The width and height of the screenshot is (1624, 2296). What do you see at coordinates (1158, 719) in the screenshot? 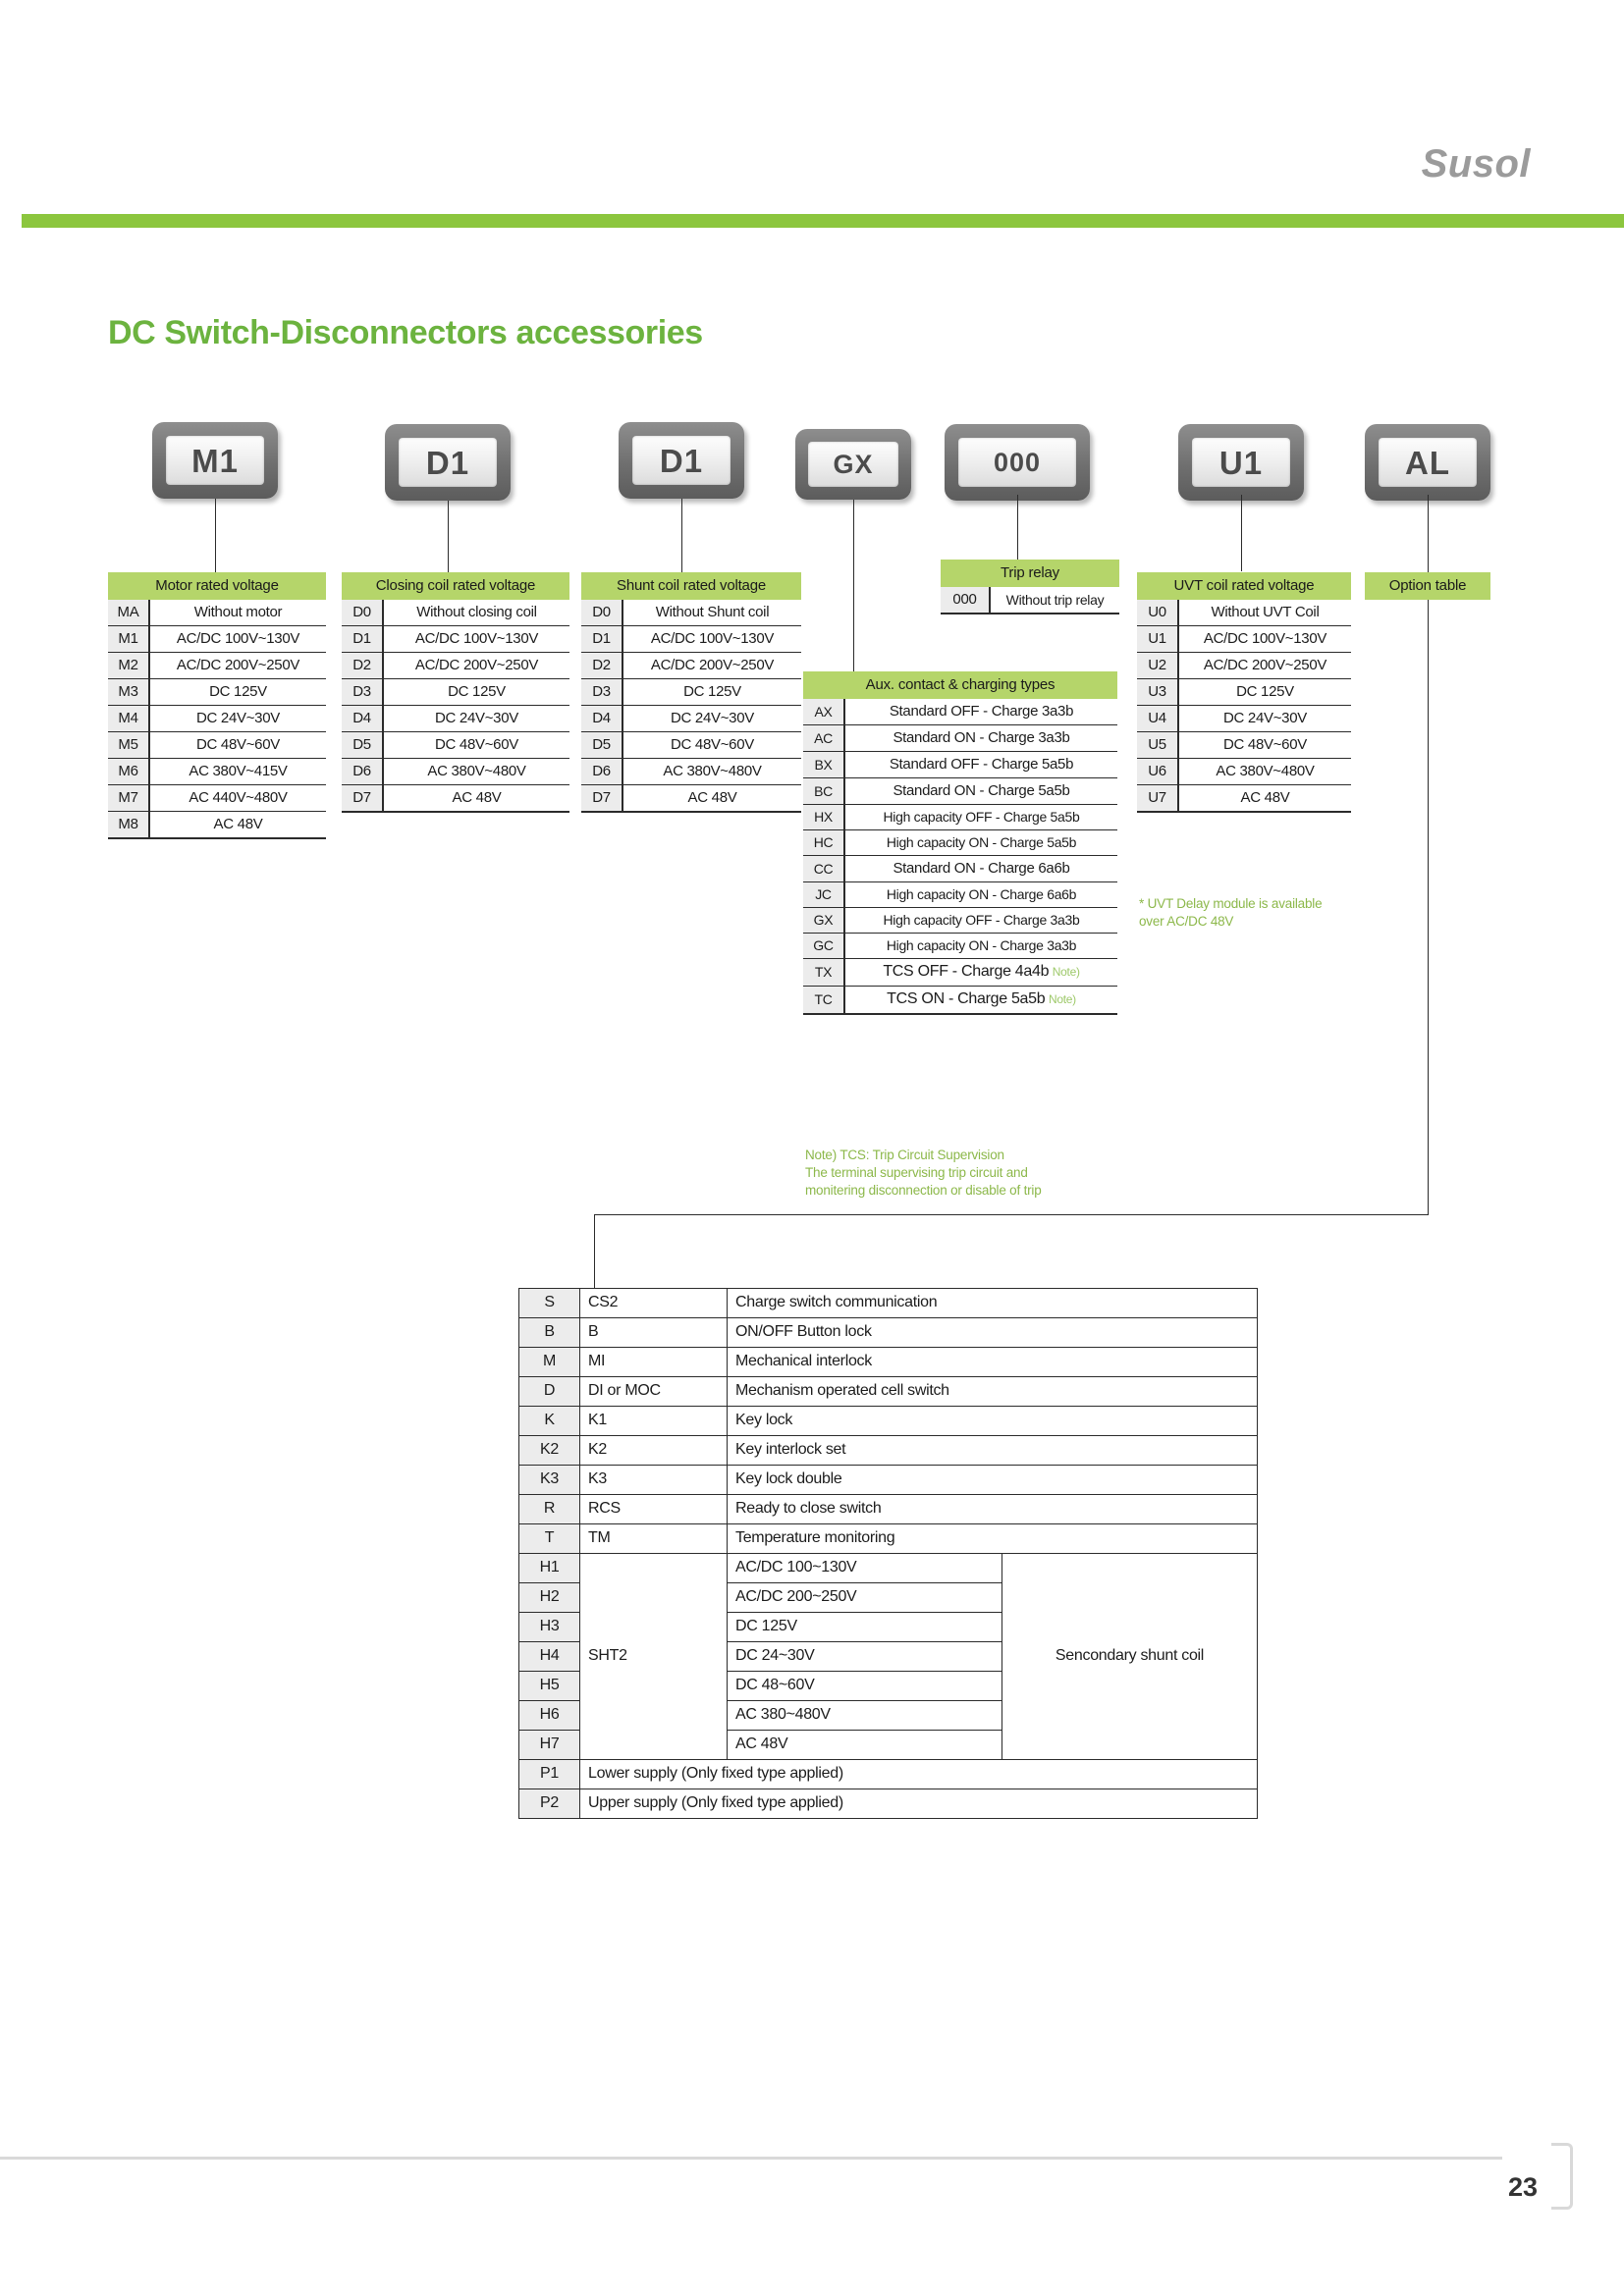
I see `row-code: U4` at bounding box center [1158, 719].